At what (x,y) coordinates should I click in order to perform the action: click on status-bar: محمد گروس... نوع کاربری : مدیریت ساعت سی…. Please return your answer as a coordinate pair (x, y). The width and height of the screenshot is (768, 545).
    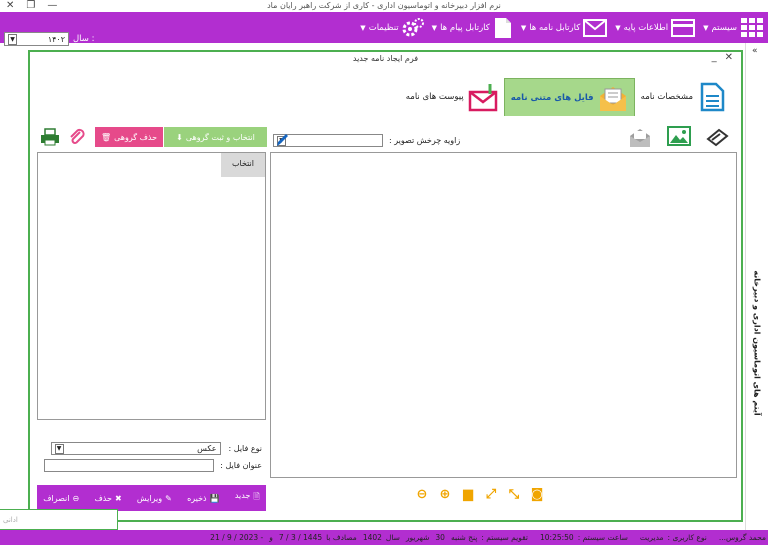
    Looking at the image, I should click on (384, 537).